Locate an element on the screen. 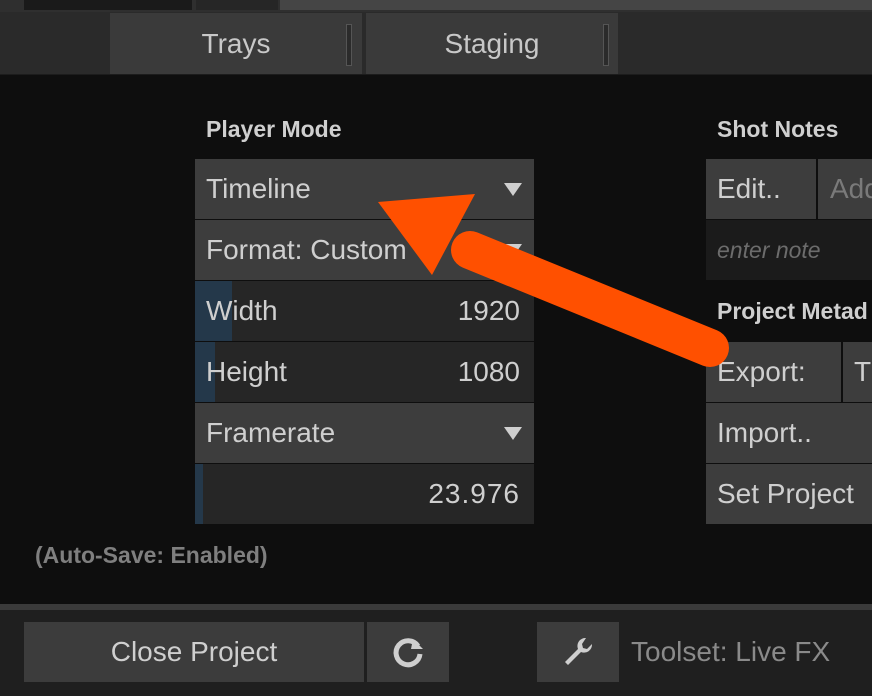  close-project-label: Close Project is located at coordinates (194, 651).